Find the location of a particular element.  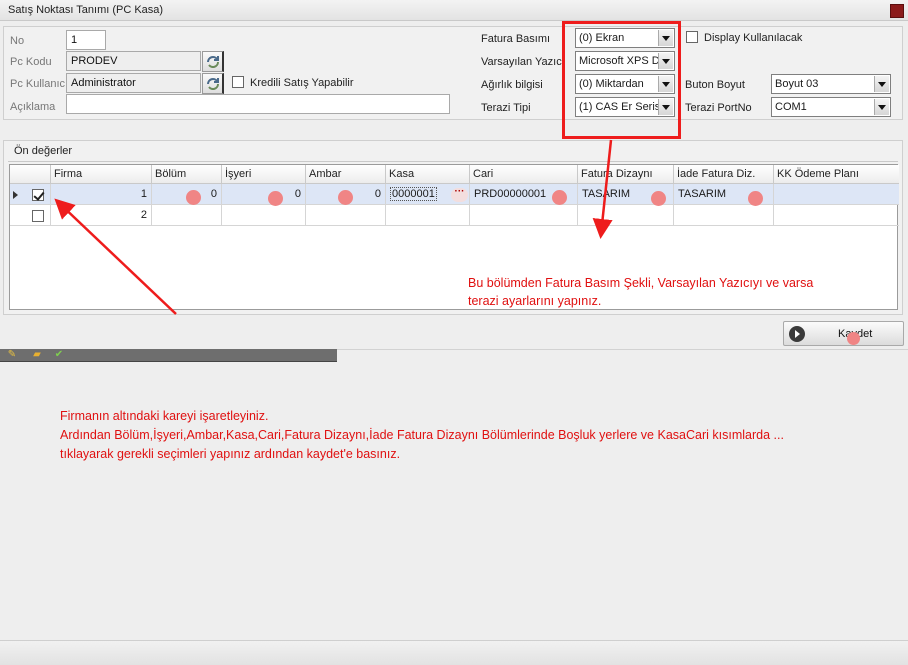

fatura-basimi-label: Fatura Basımı is located at coordinates (516, 39).